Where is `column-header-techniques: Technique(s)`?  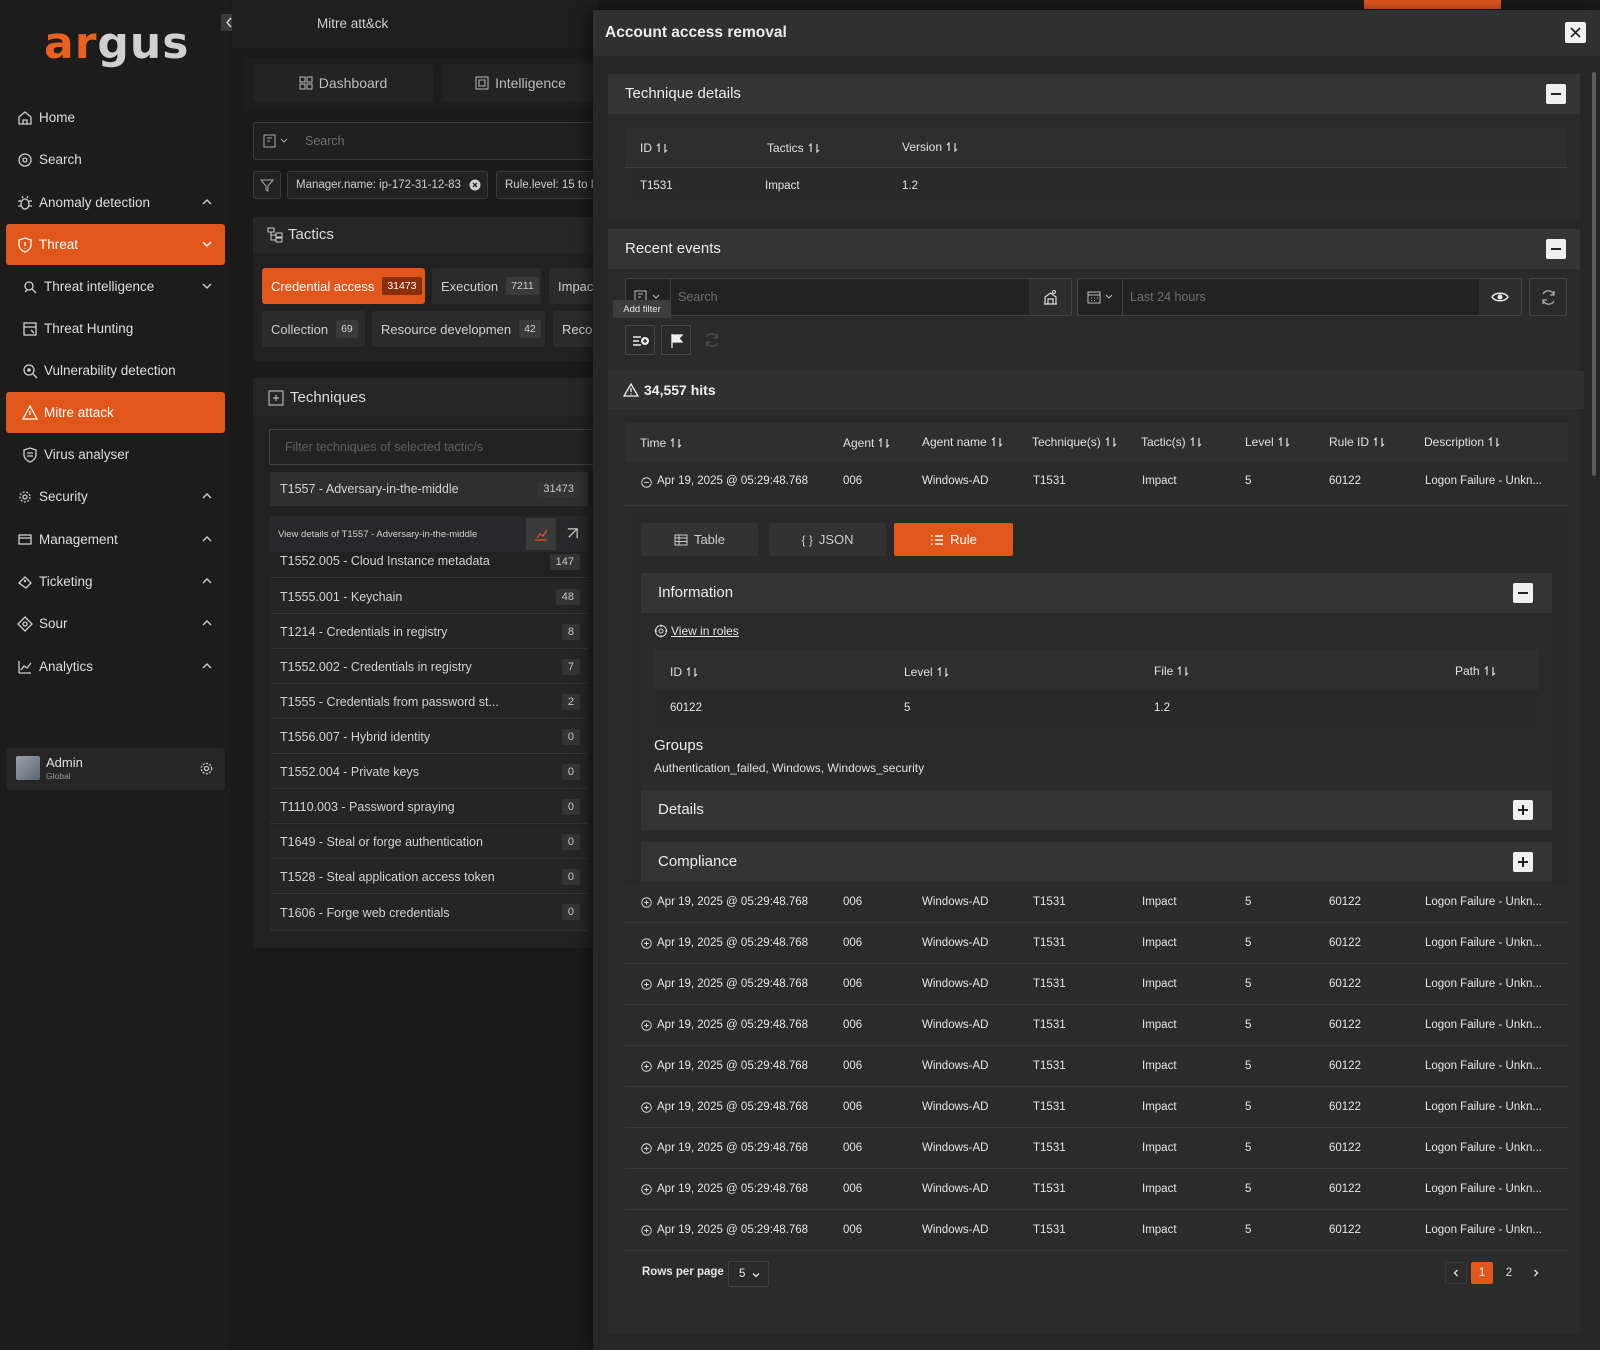
column-header-techniques: Technique(s) is located at coordinates (1074, 442).